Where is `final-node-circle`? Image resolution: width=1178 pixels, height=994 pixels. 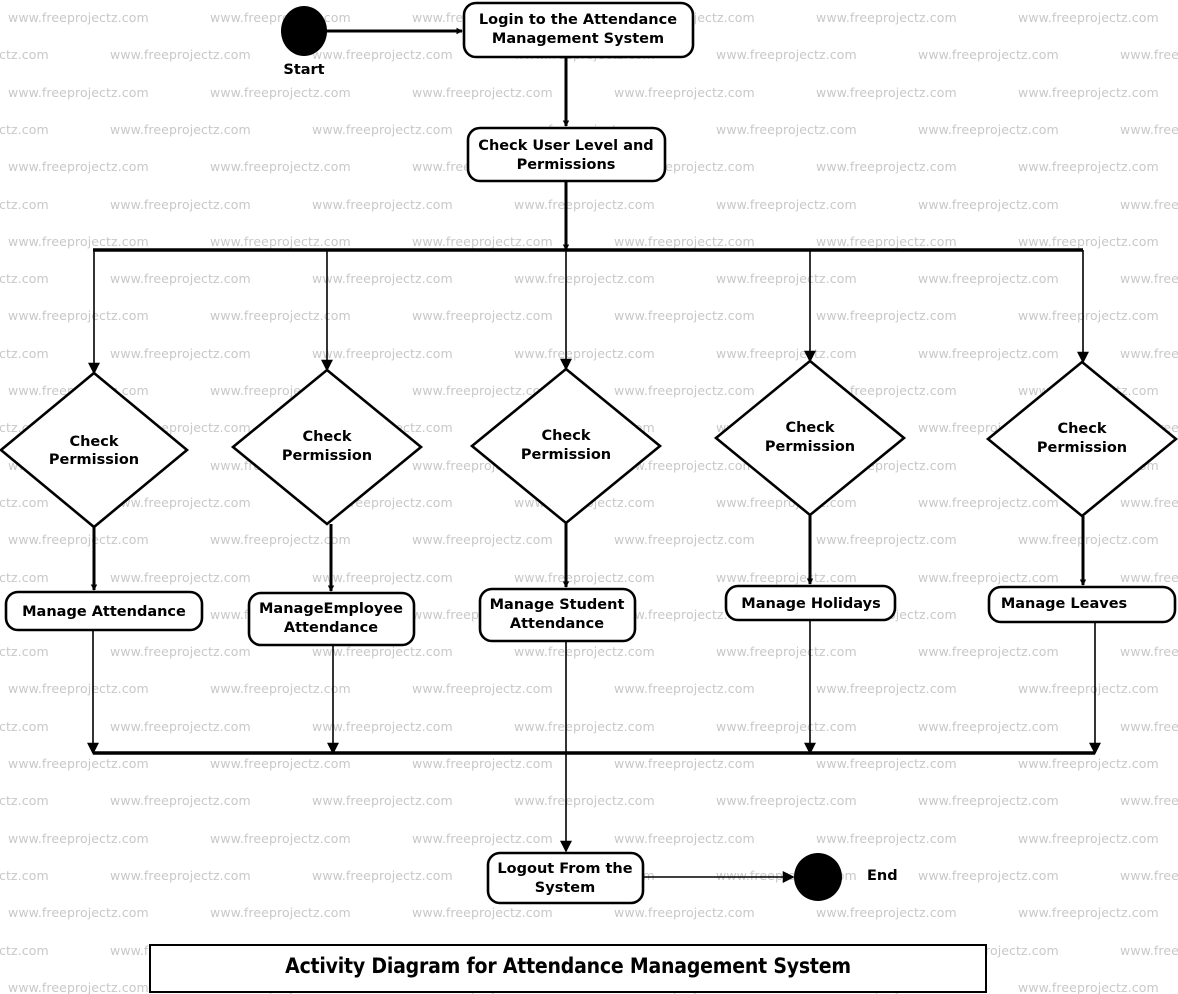
final-node-circle is located at coordinates (818, 877).